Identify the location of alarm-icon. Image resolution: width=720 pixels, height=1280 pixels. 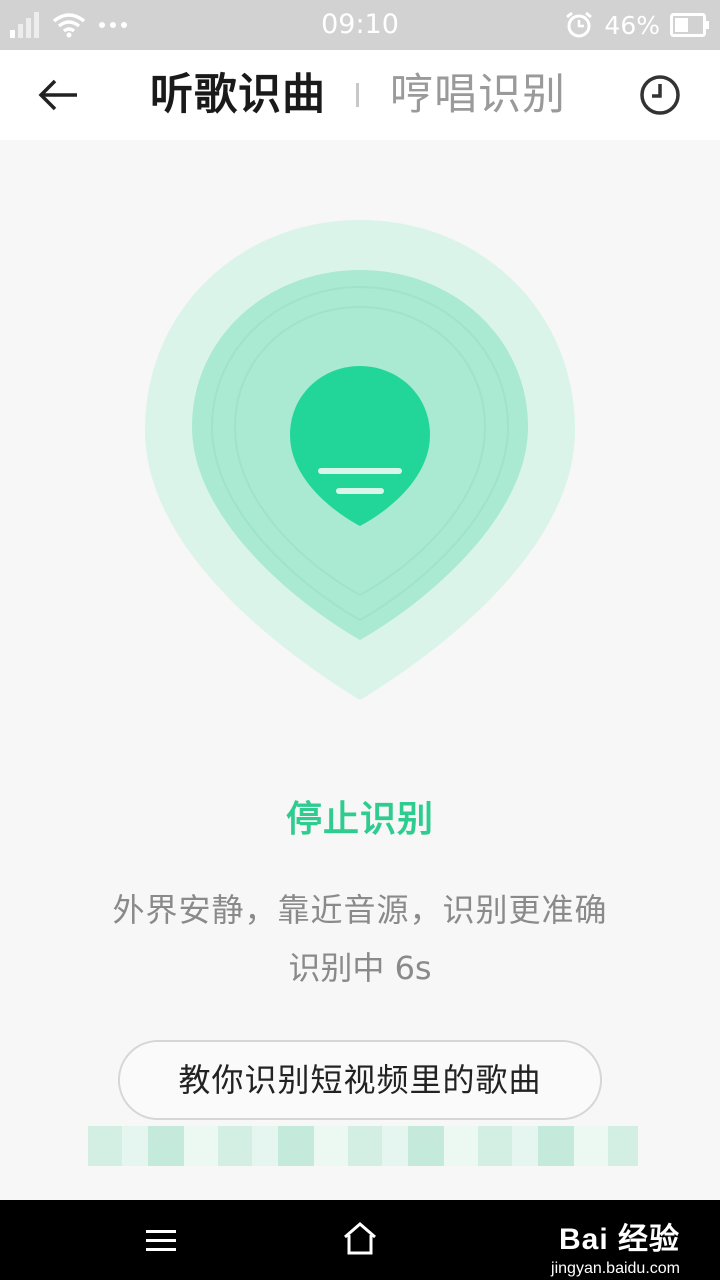
(579, 24).